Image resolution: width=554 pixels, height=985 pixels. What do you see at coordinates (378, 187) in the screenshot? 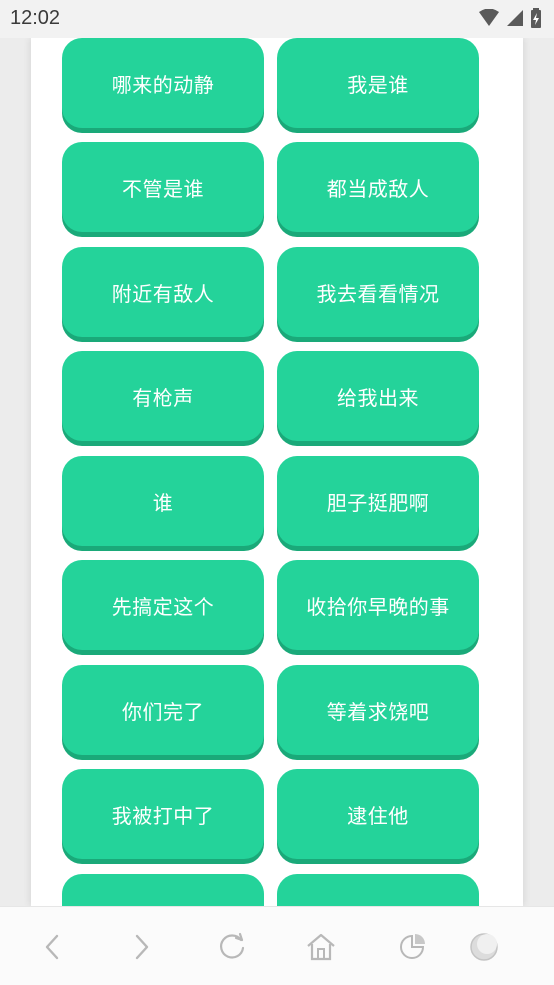
I see `sound-button: 都当成敌人` at bounding box center [378, 187].